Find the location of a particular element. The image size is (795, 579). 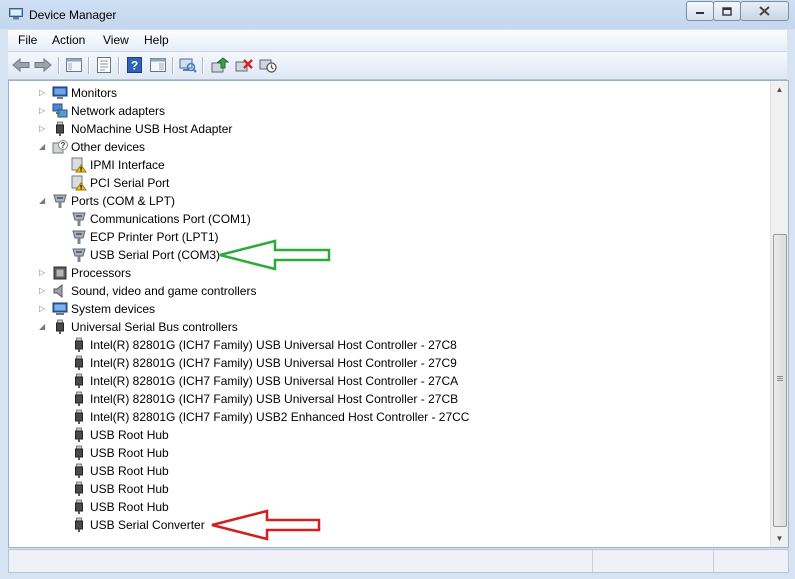

properties-button is located at coordinates (104, 65).